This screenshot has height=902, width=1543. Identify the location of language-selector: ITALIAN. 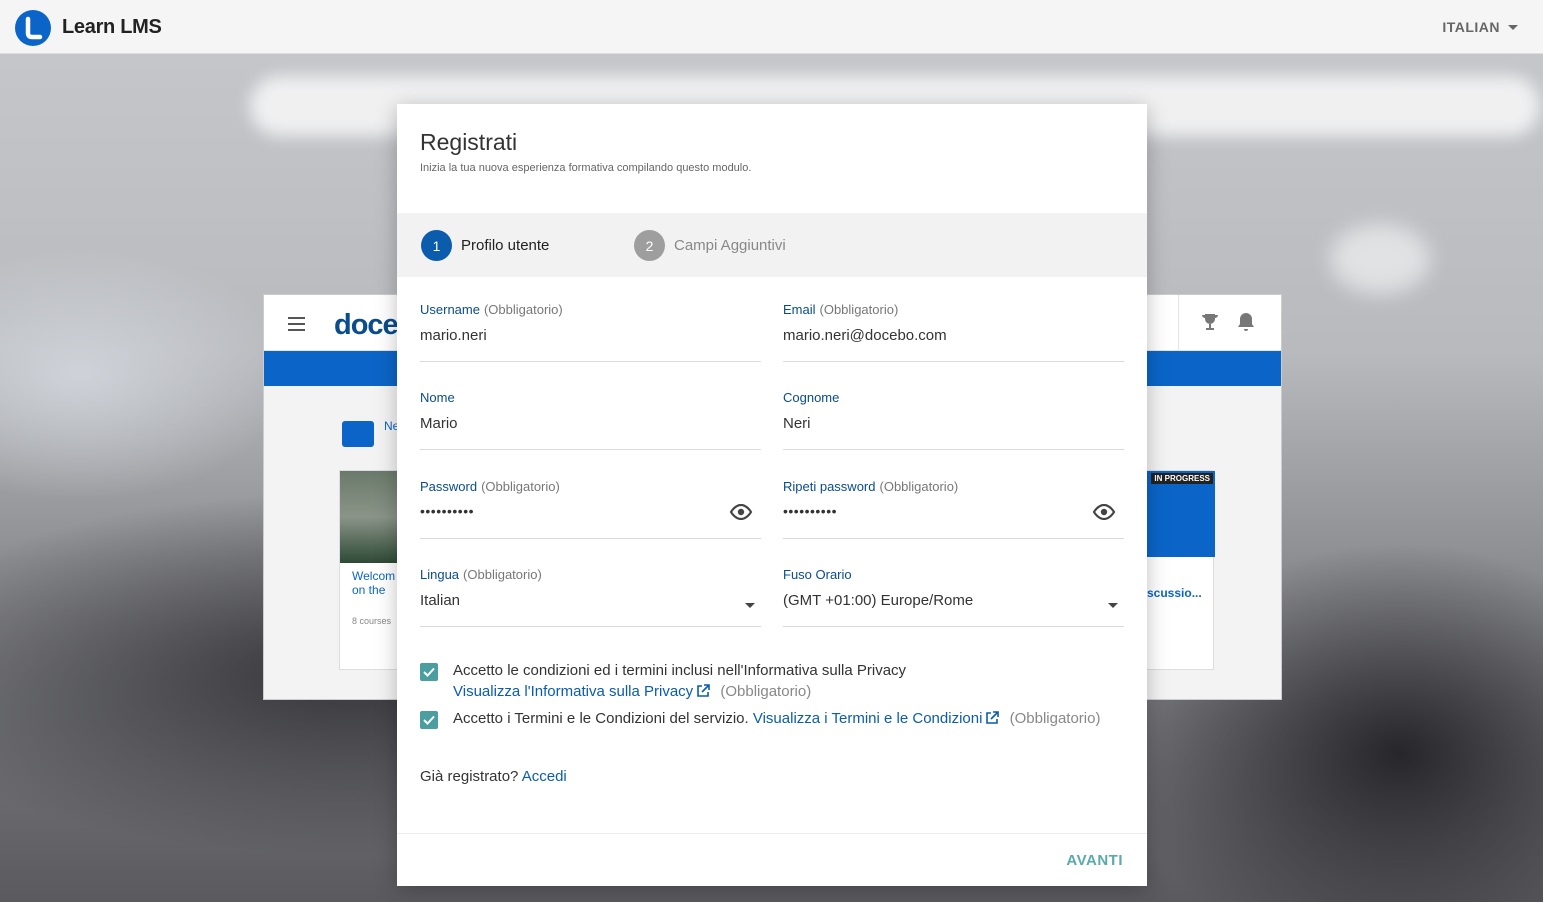
(1480, 27).